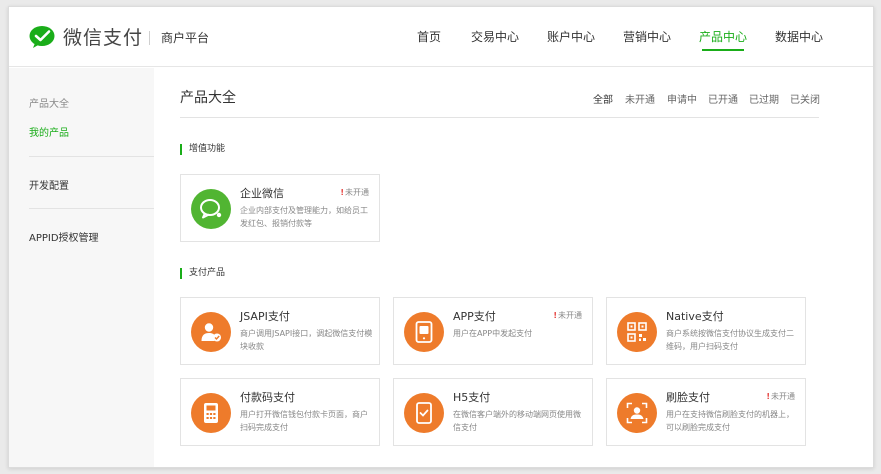 The height and width of the screenshot is (474, 881). Describe the element at coordinates (723, 50) in the screenshot. I see `nav-active-indicator` at that location.